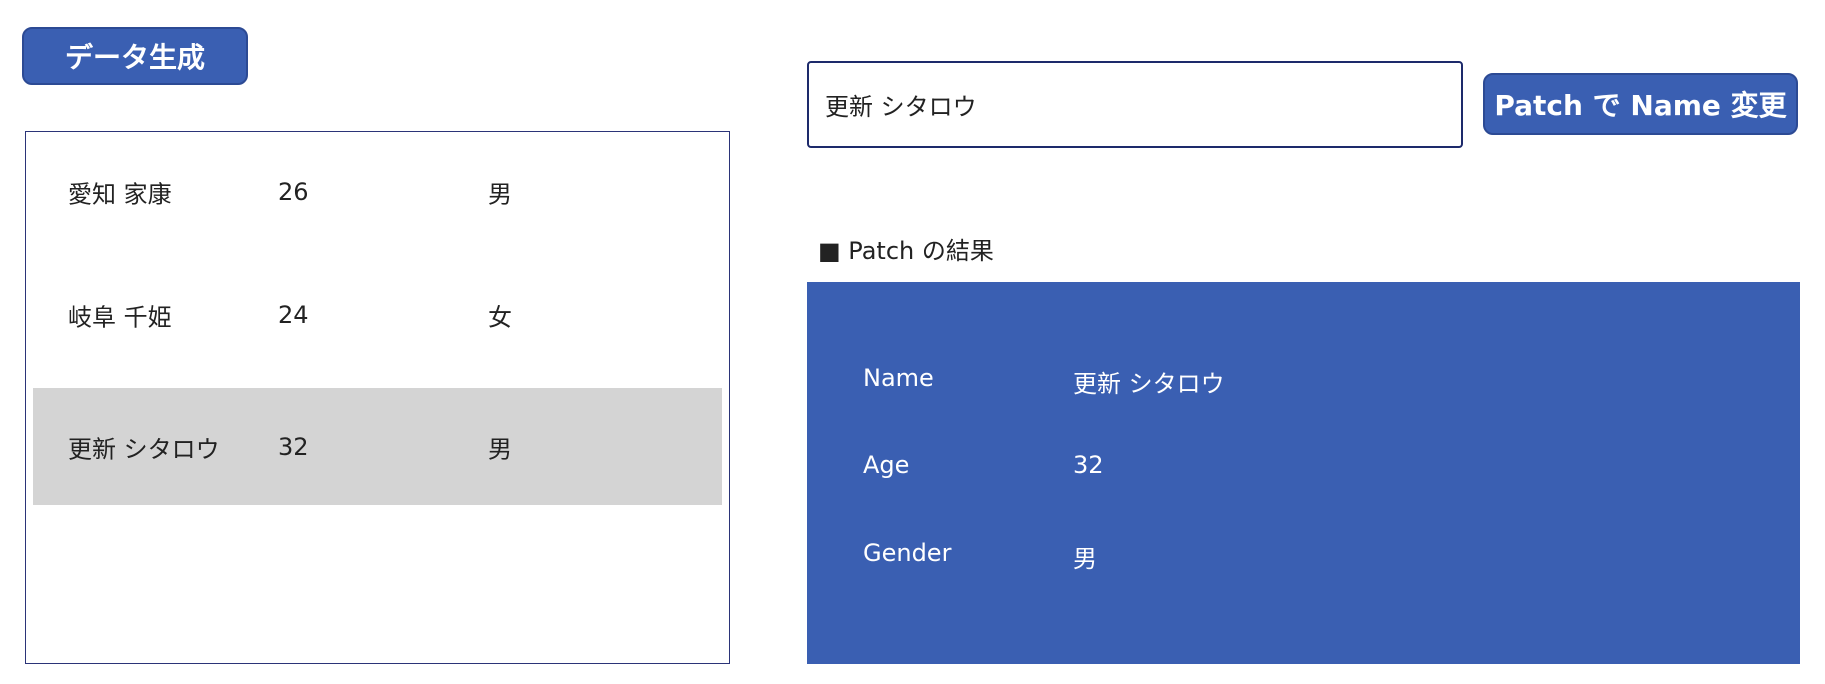  I want to click on row-age: 32, so click(293, 446).